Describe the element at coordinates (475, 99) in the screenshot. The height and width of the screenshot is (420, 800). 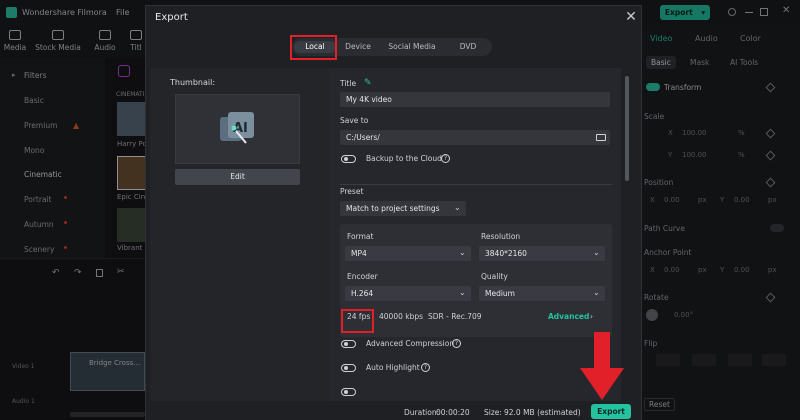
I see `title-input: My 4K video` at that location.